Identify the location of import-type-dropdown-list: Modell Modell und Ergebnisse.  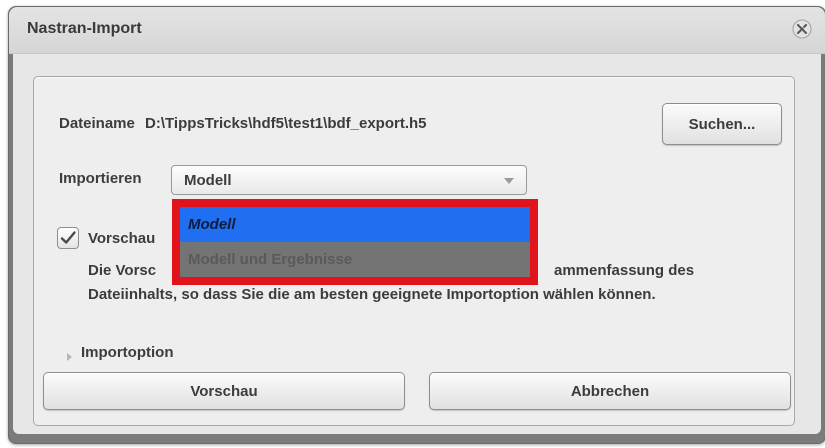
(355, 242).